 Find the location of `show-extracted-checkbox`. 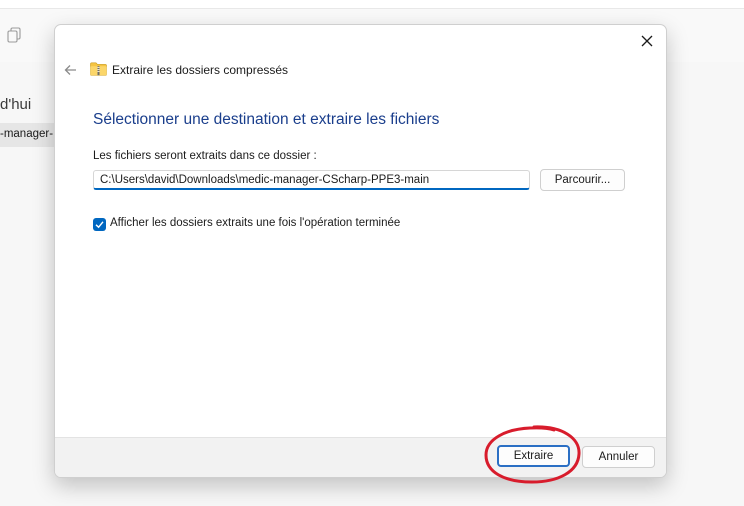

show-extracted-checkbox is located at coordinates (99, 224).